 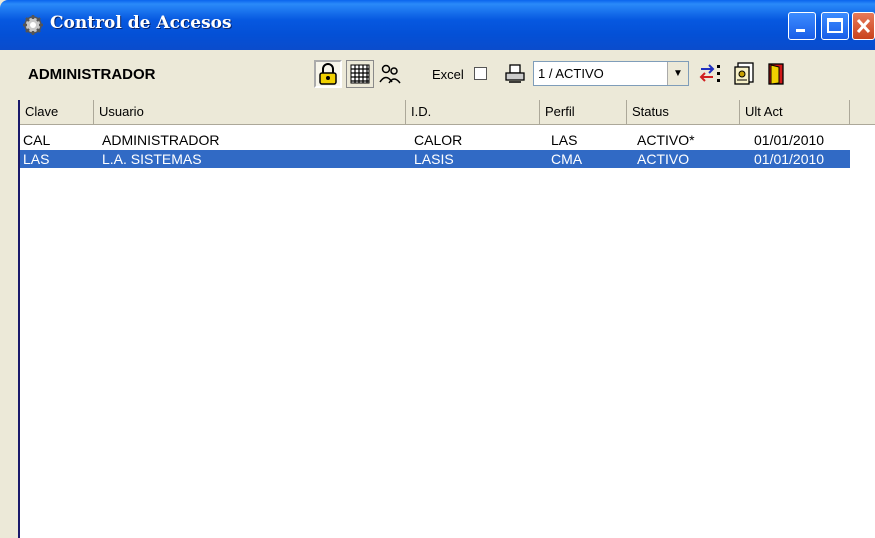 I want to click on excel-label: Excel, so click(x=448, y=74).